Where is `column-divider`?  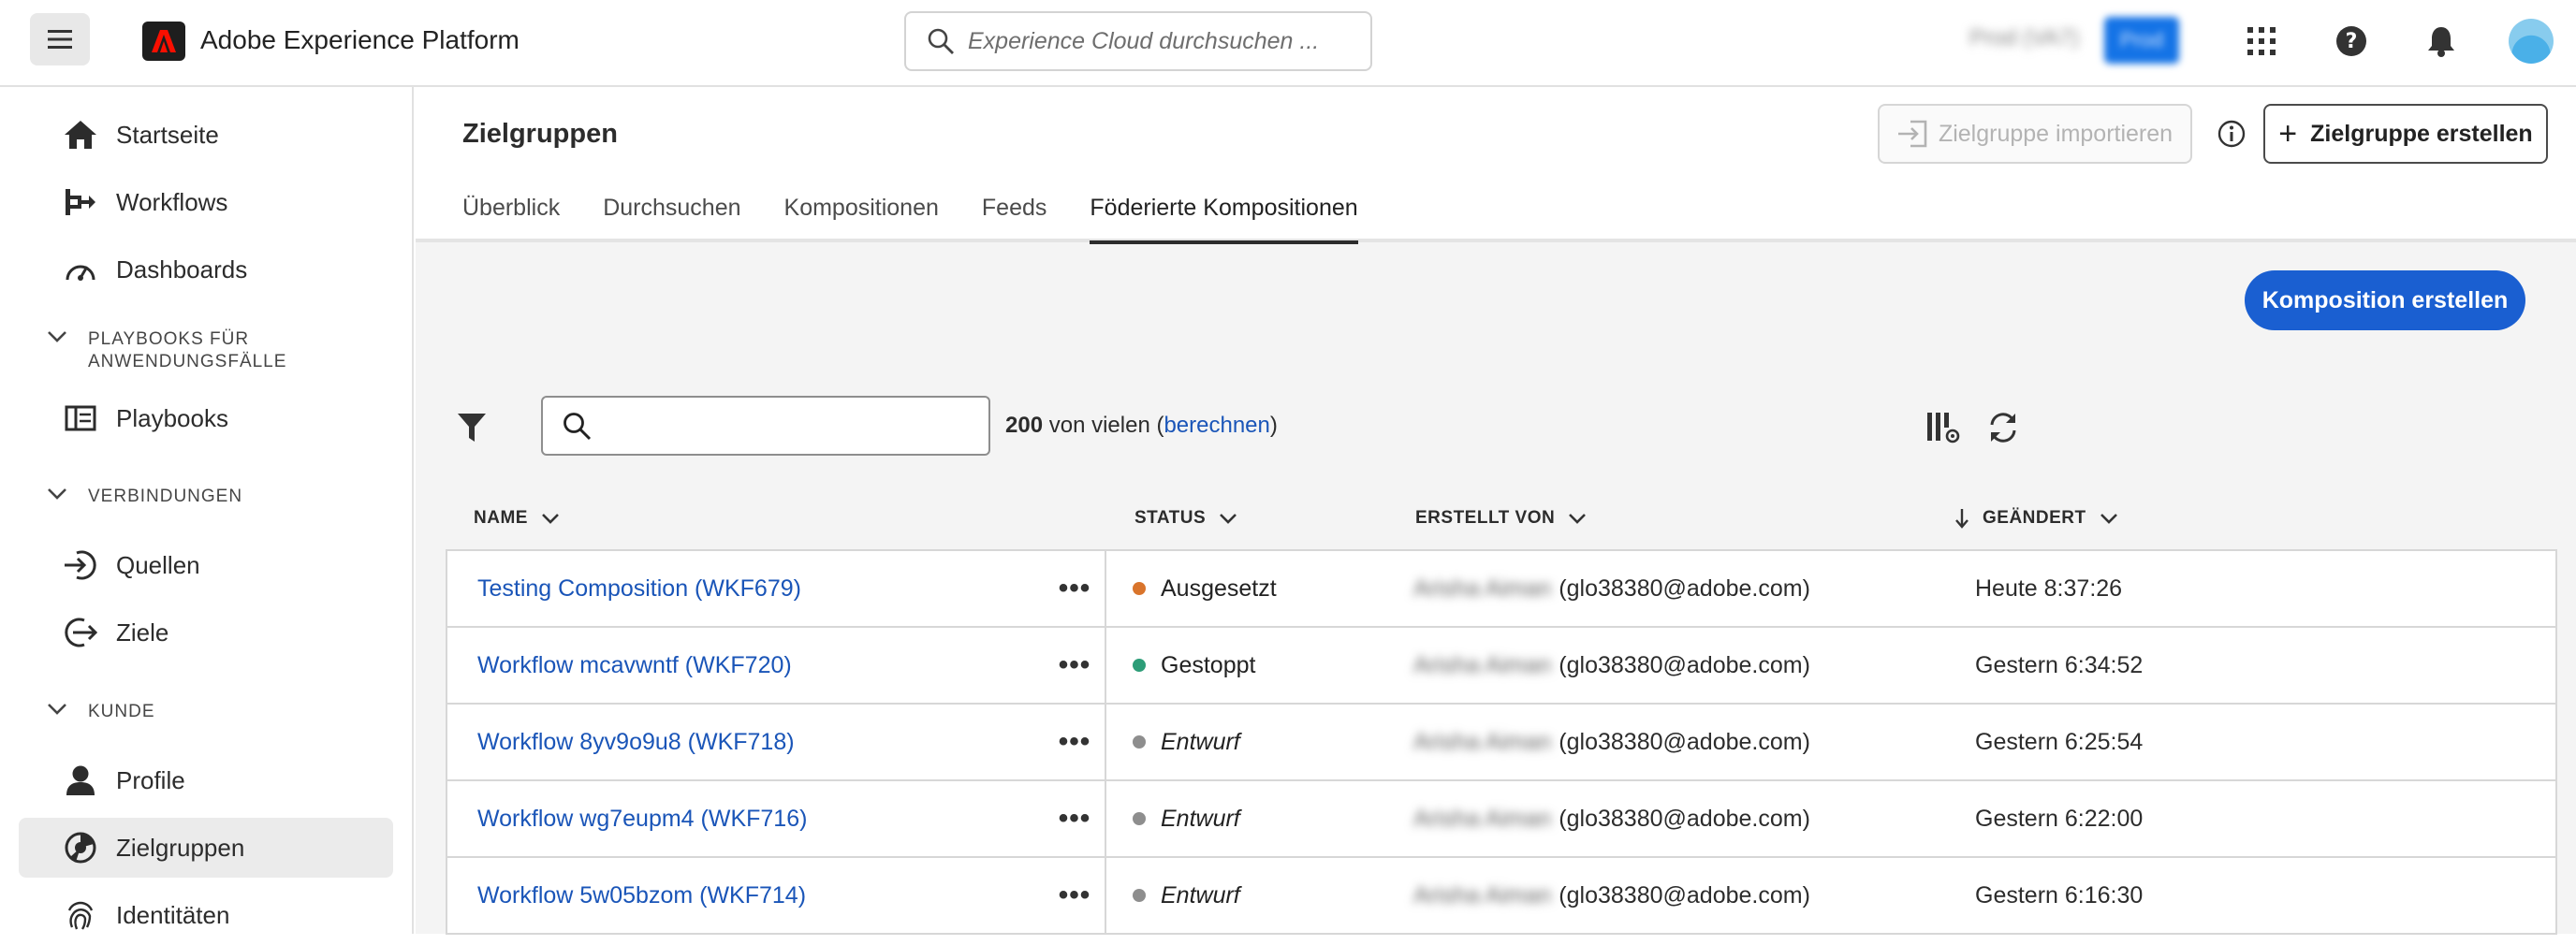 column-divider is located at coordinates (1105, 819).